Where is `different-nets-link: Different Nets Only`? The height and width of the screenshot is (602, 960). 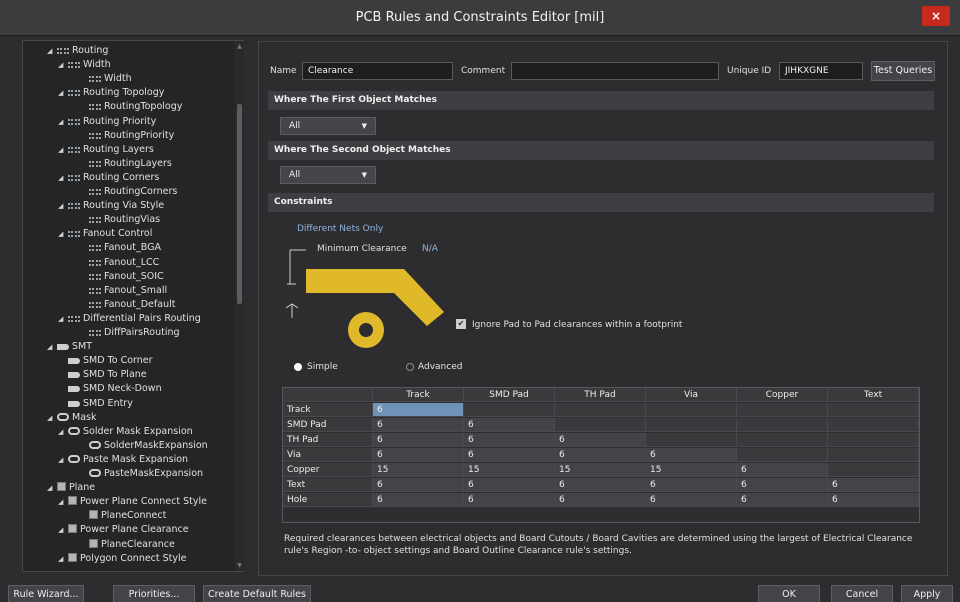
different-nets-link: Different Nets Only is located at coordinates (340, 229).